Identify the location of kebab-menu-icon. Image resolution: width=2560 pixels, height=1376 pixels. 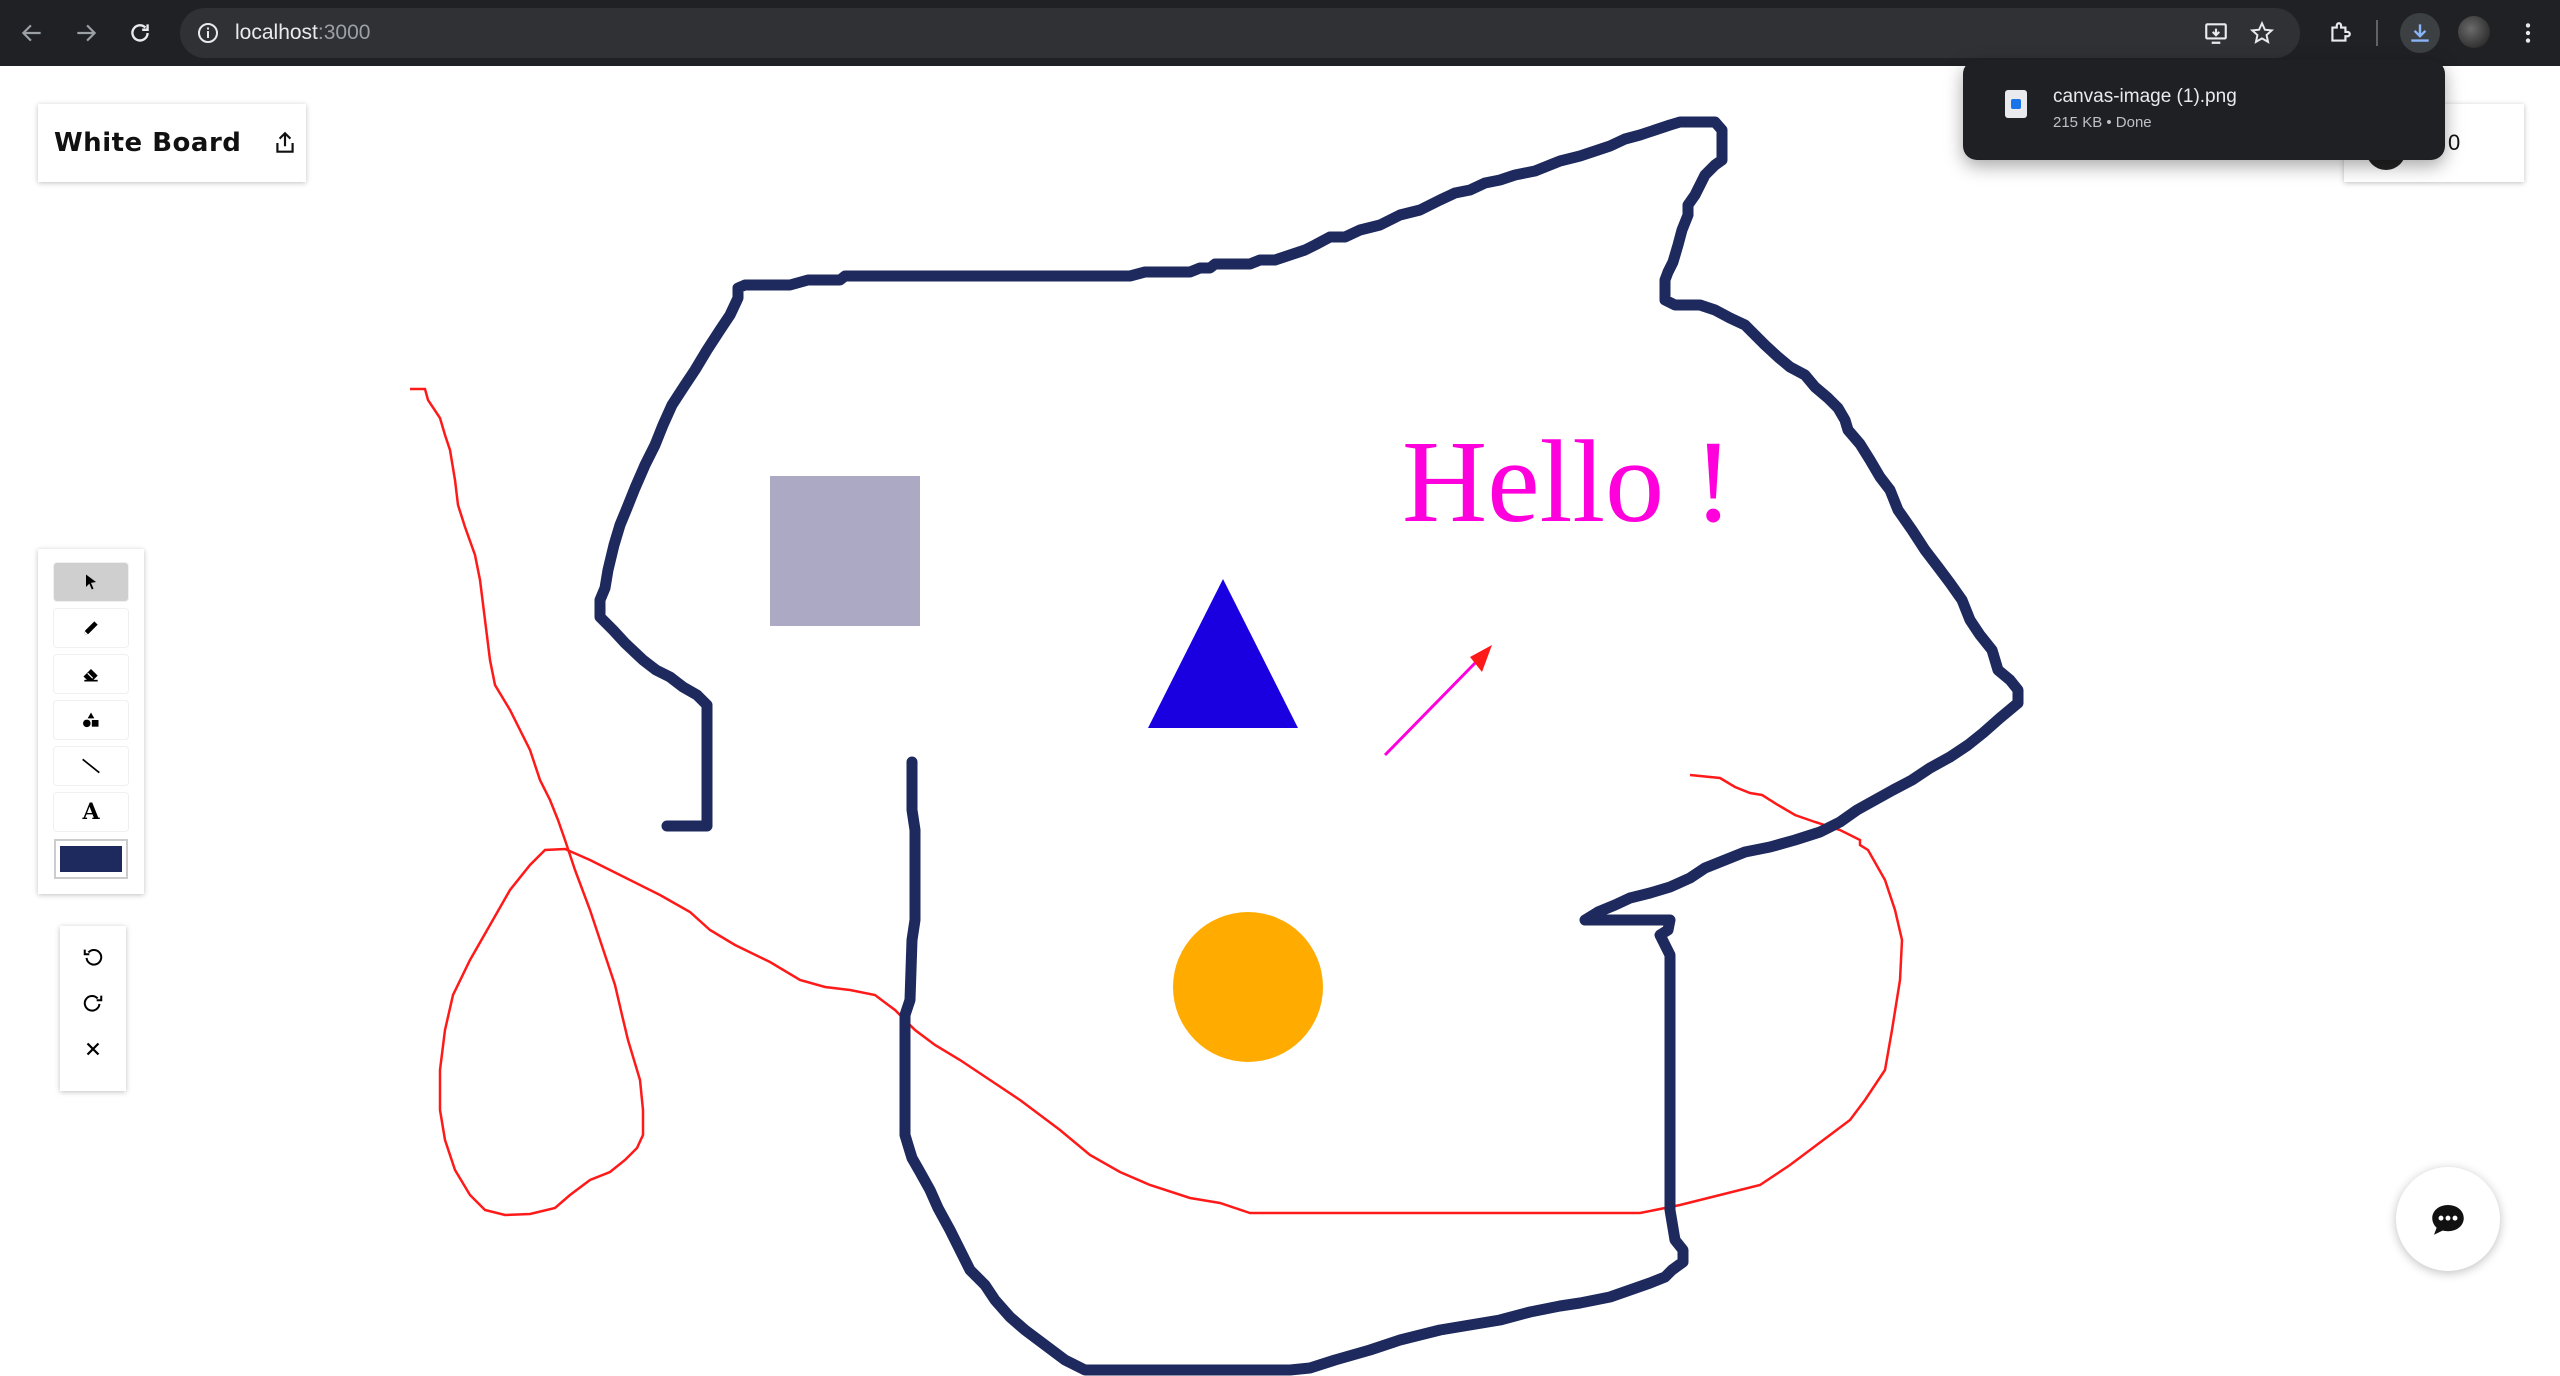
(2528, 33).